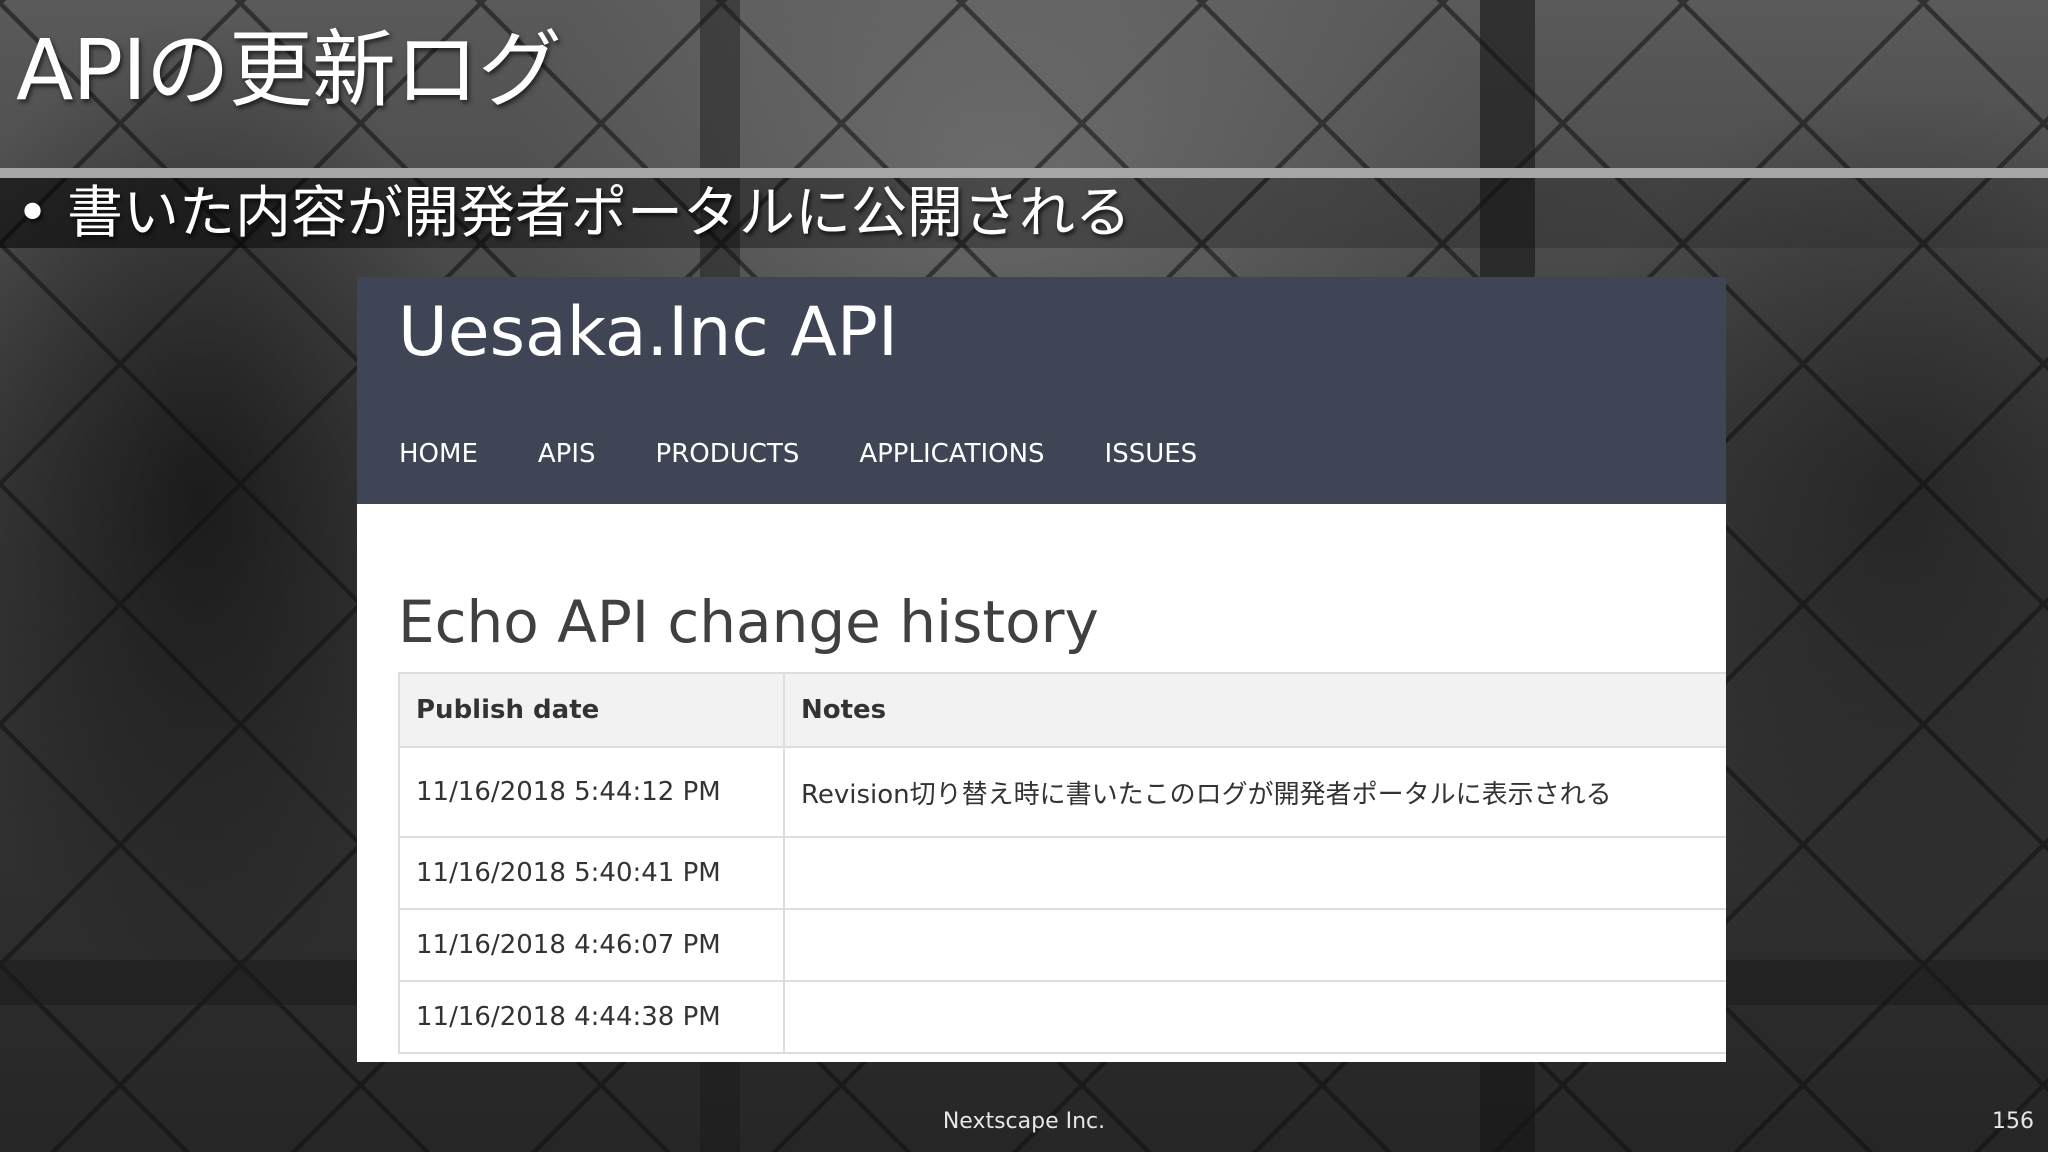  I want to click on nav-item-products: PRODUCTS, so click(728, 454).